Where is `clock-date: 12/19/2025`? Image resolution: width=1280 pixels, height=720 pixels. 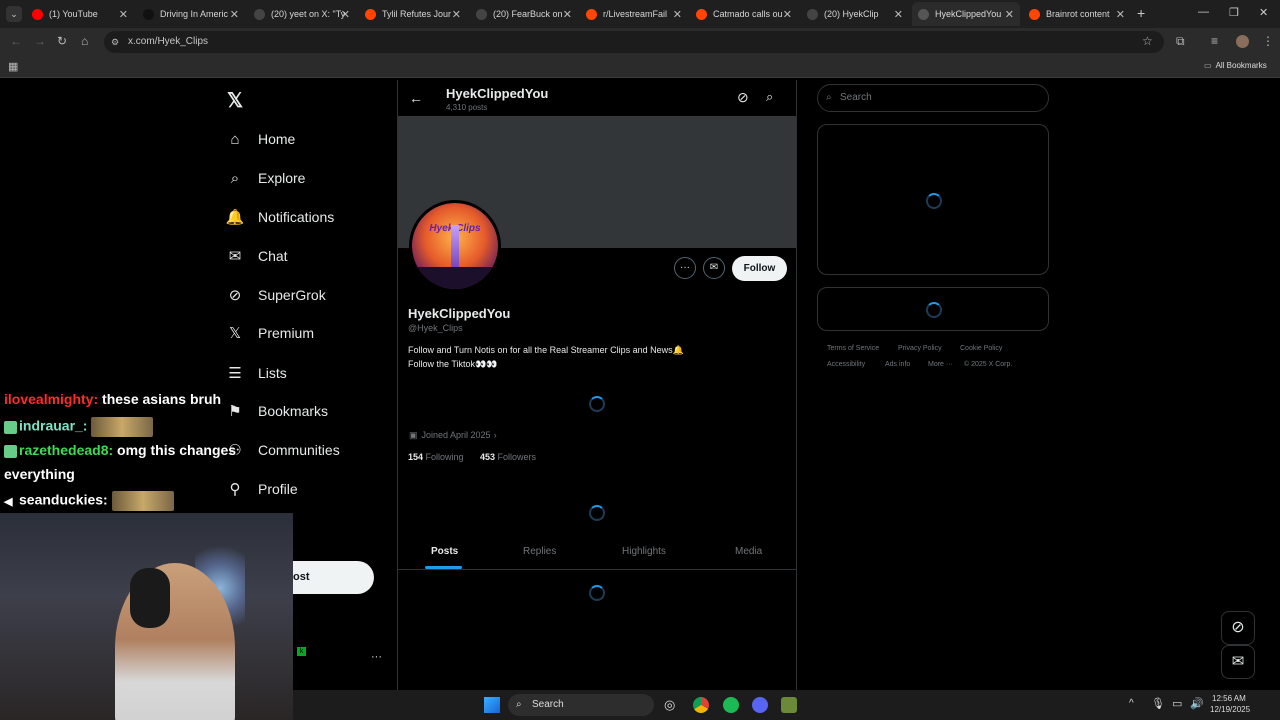 clock-date: 12/19/2025 is located at coordinates (1230, 709).